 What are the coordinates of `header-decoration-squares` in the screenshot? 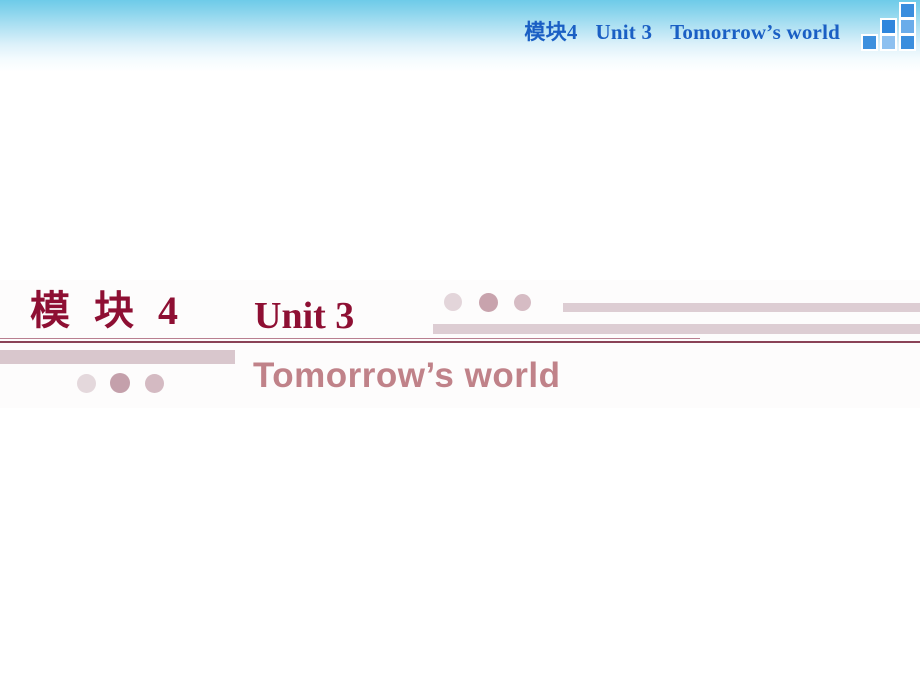 It's located at (889, 27).